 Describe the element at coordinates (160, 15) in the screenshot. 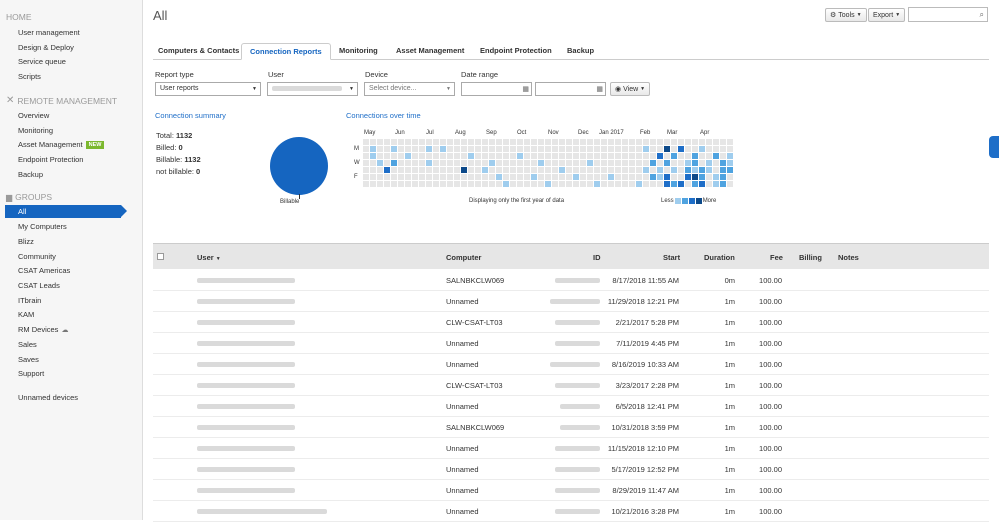

I see `page-title: All` at that location.